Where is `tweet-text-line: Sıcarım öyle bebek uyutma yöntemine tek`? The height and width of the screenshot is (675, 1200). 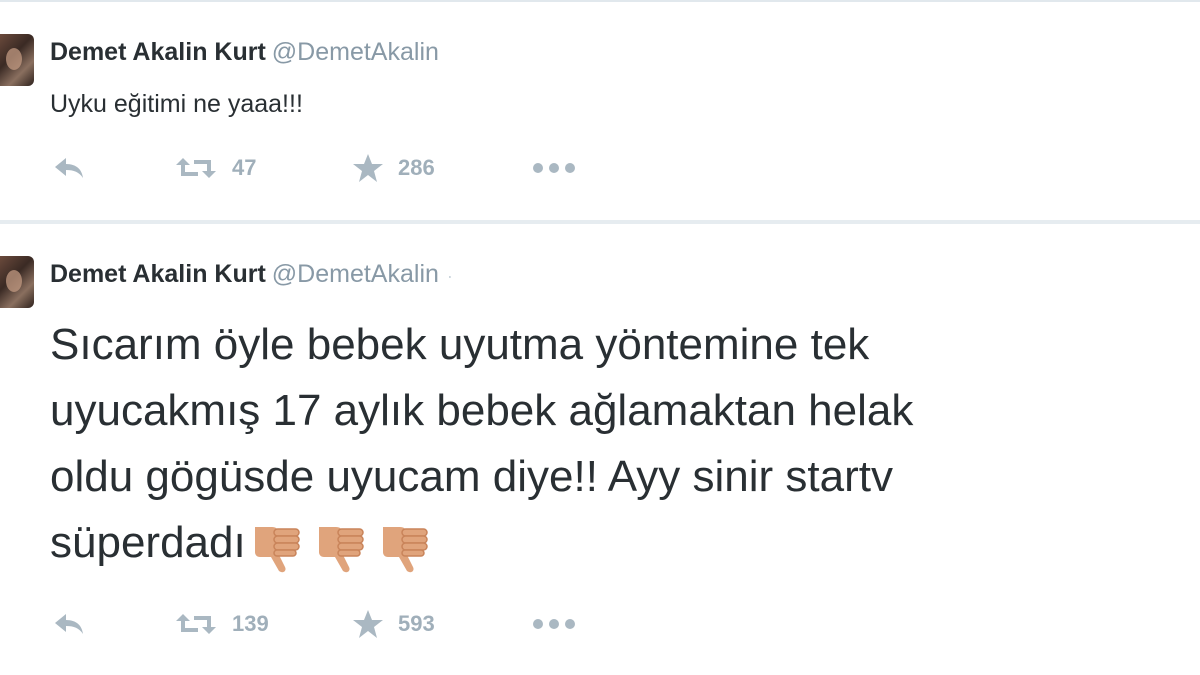
tweet-text-line: Sıcarım öyle bebek uyutma yöntemine tek is located at coordinates (460, 344).